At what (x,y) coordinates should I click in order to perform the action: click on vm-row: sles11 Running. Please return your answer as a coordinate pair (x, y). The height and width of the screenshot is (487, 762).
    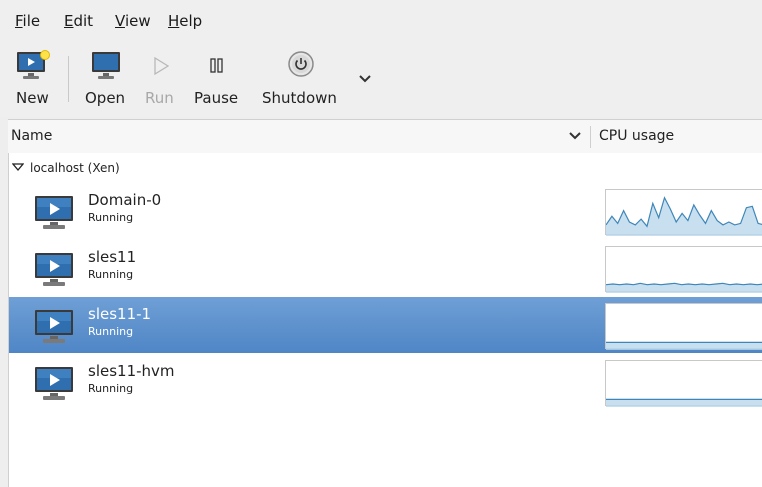
    Looking at the image, I should click on (385, 268).